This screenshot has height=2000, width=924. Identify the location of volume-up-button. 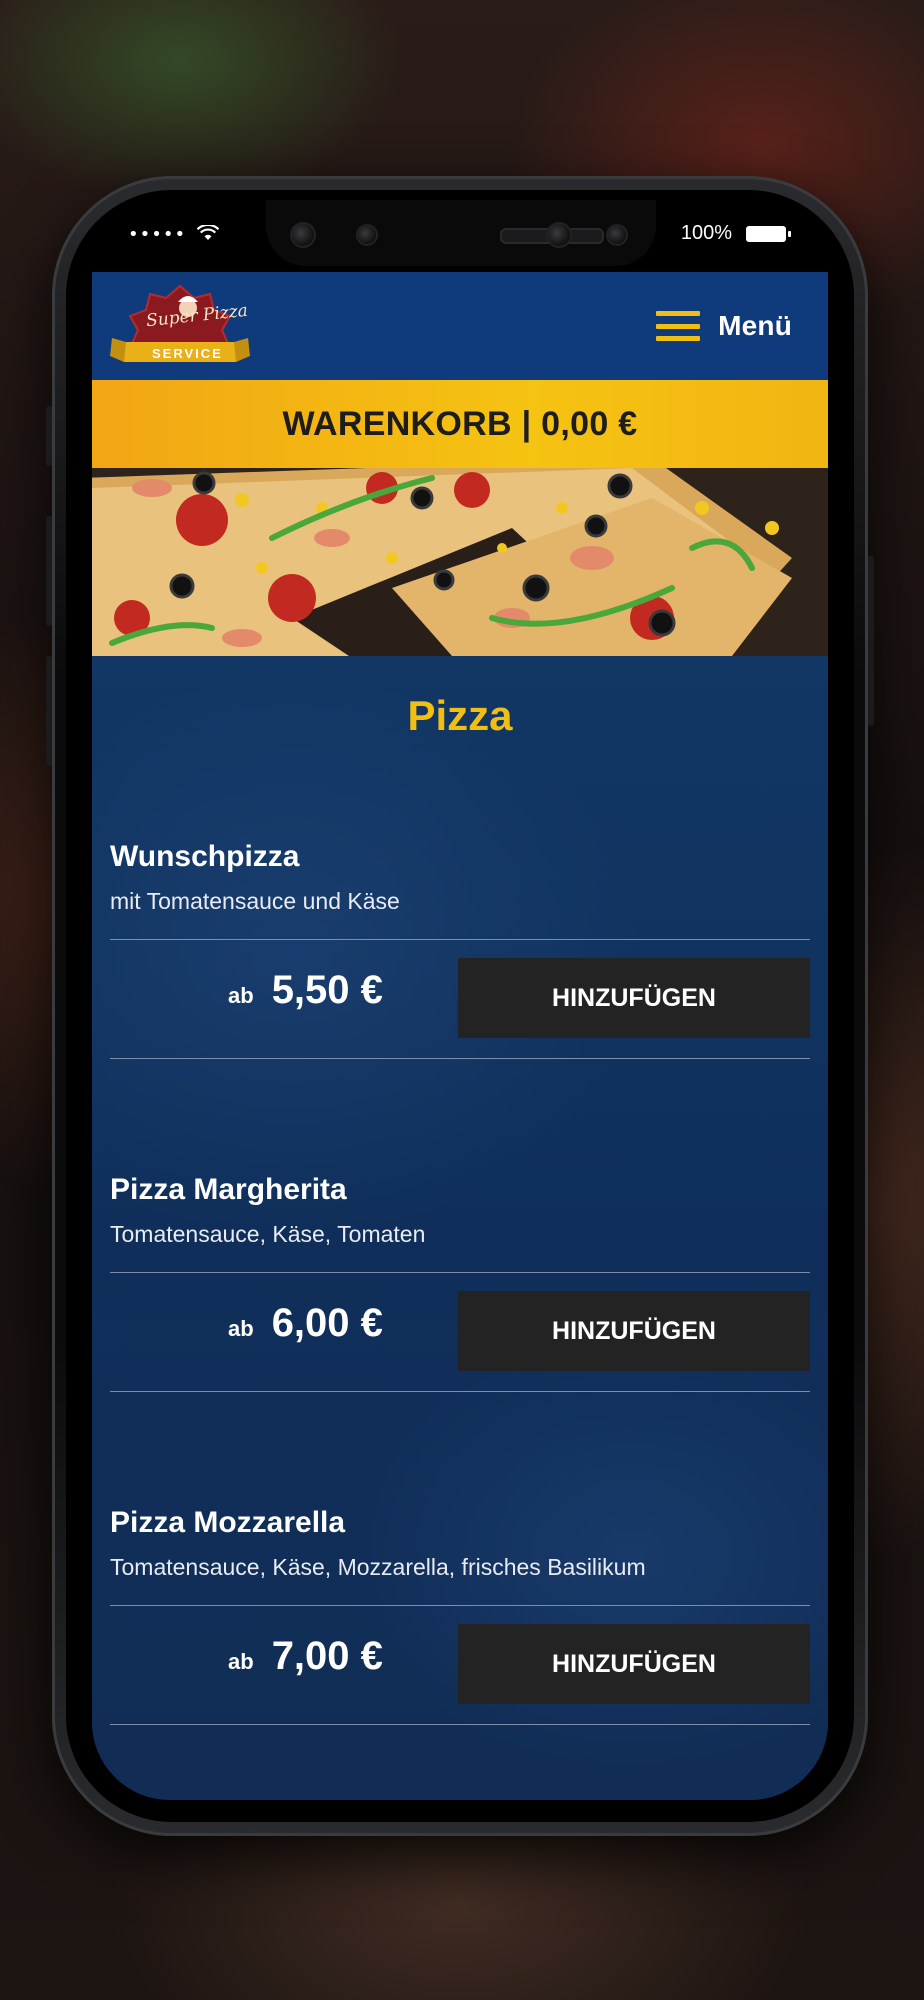
(49, 571).